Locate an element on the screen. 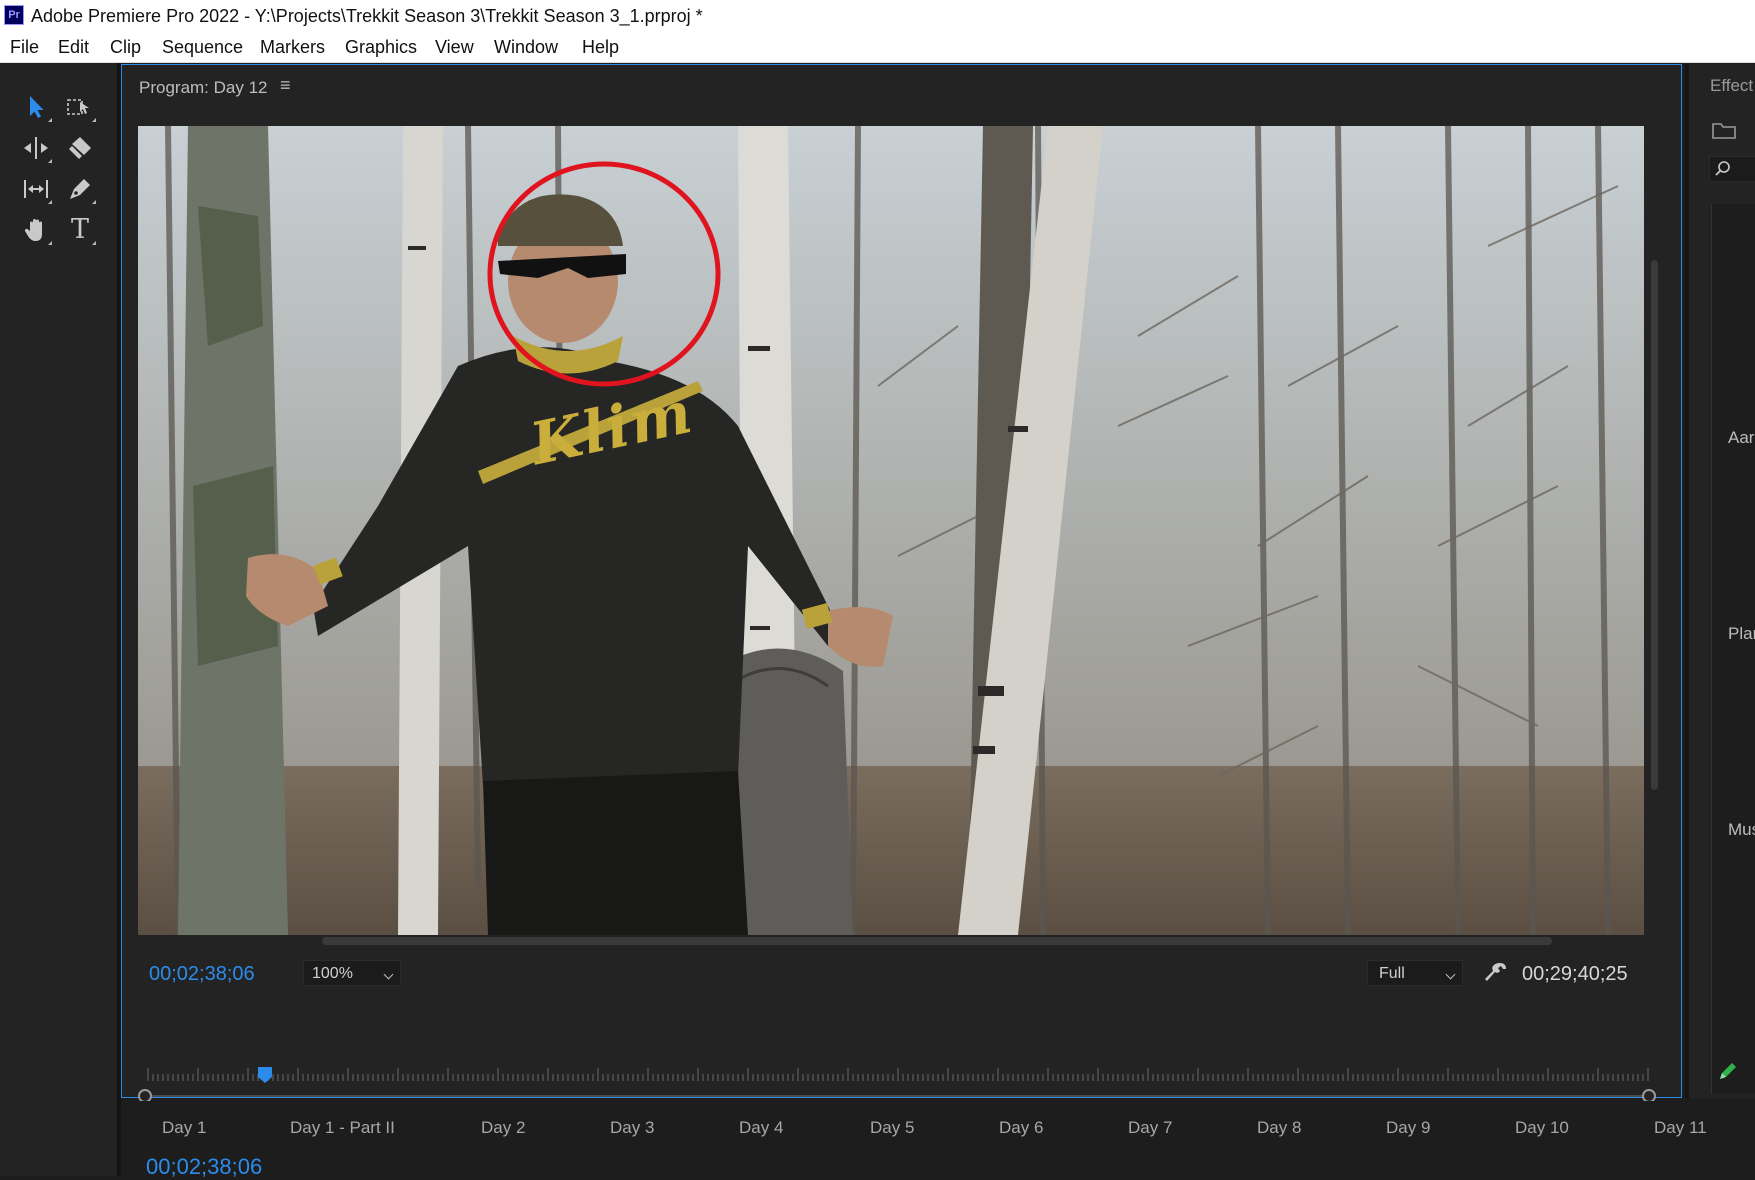 This screenshot has height=1180, width=1755. razor-tool is located at coordinates (80, 148).